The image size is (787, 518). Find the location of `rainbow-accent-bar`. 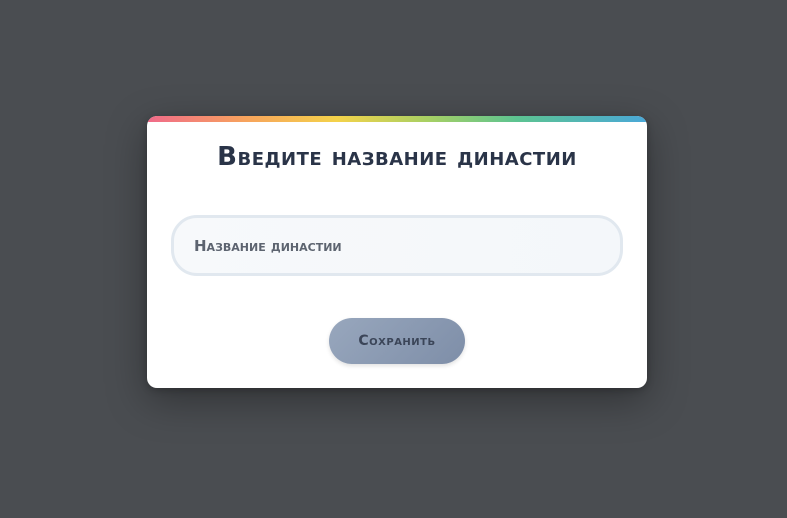

rainbow-accent-bar is located at coordinates (397, 119).